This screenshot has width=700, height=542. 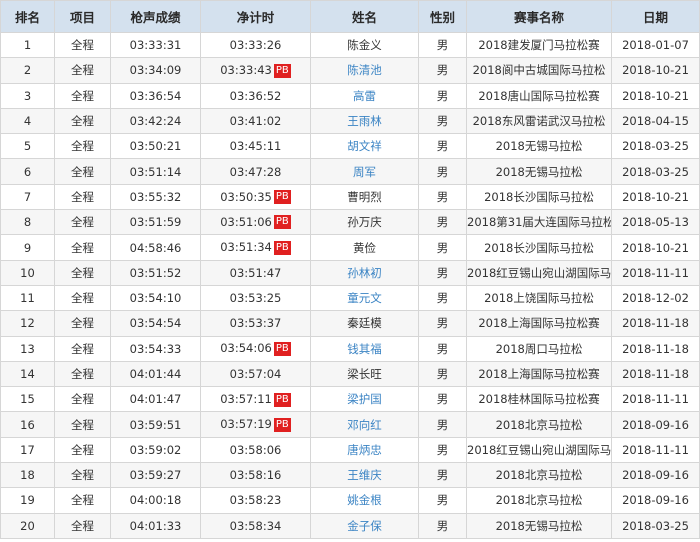 What do you see at coordinates (655, 424) in the screenshot?
I see `date-cell: 2018-09-16` at bounding box center [655, 424].